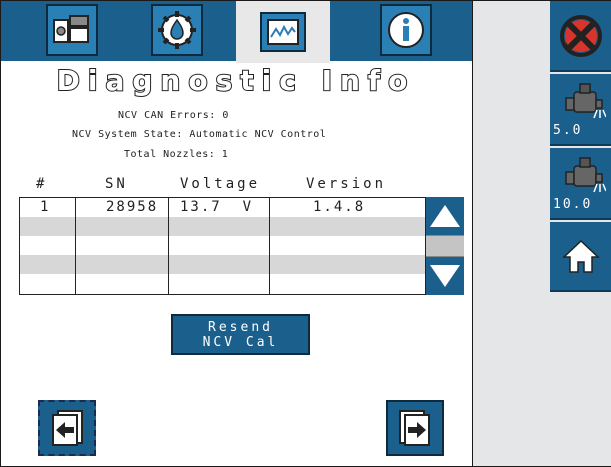 The width and height of the screenshot is (611, 467). Describe the element at coordinates (116, 184) in the screenshot. I see `column-header-sn: SN` at that location.